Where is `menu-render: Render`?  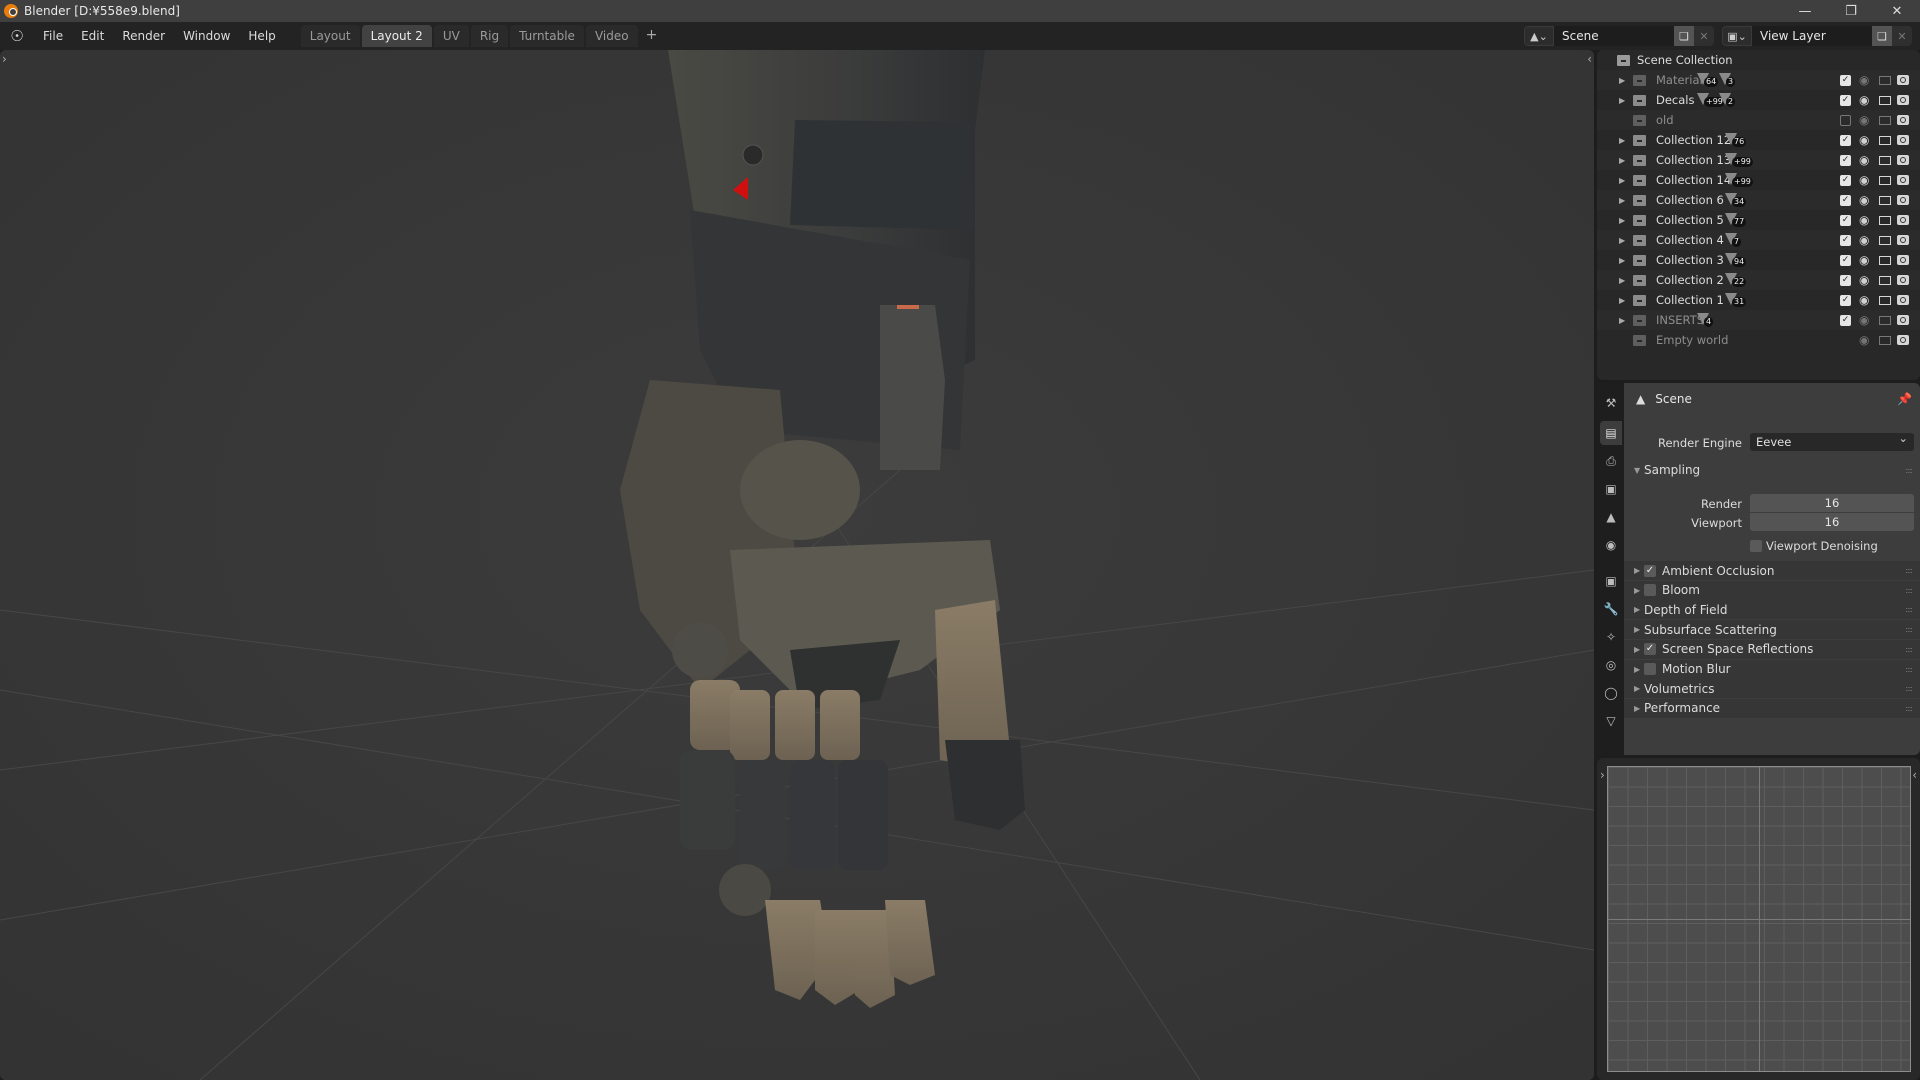
menu-render: Render is located at coordinates (143, 36).